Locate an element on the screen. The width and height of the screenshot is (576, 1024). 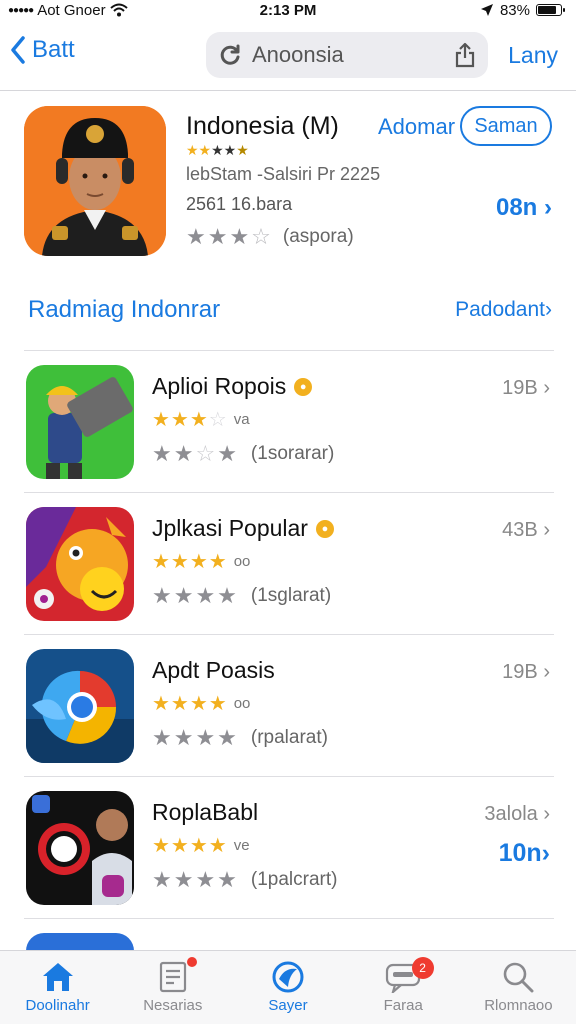
app-rating-meta: (1sorarar) is located at coordinates (292, 453).